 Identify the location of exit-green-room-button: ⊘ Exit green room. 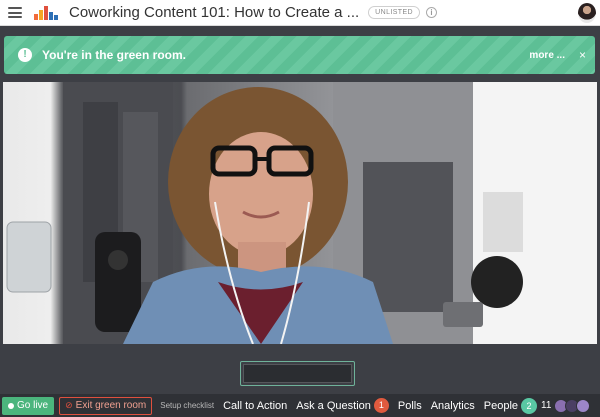
(106, 405).